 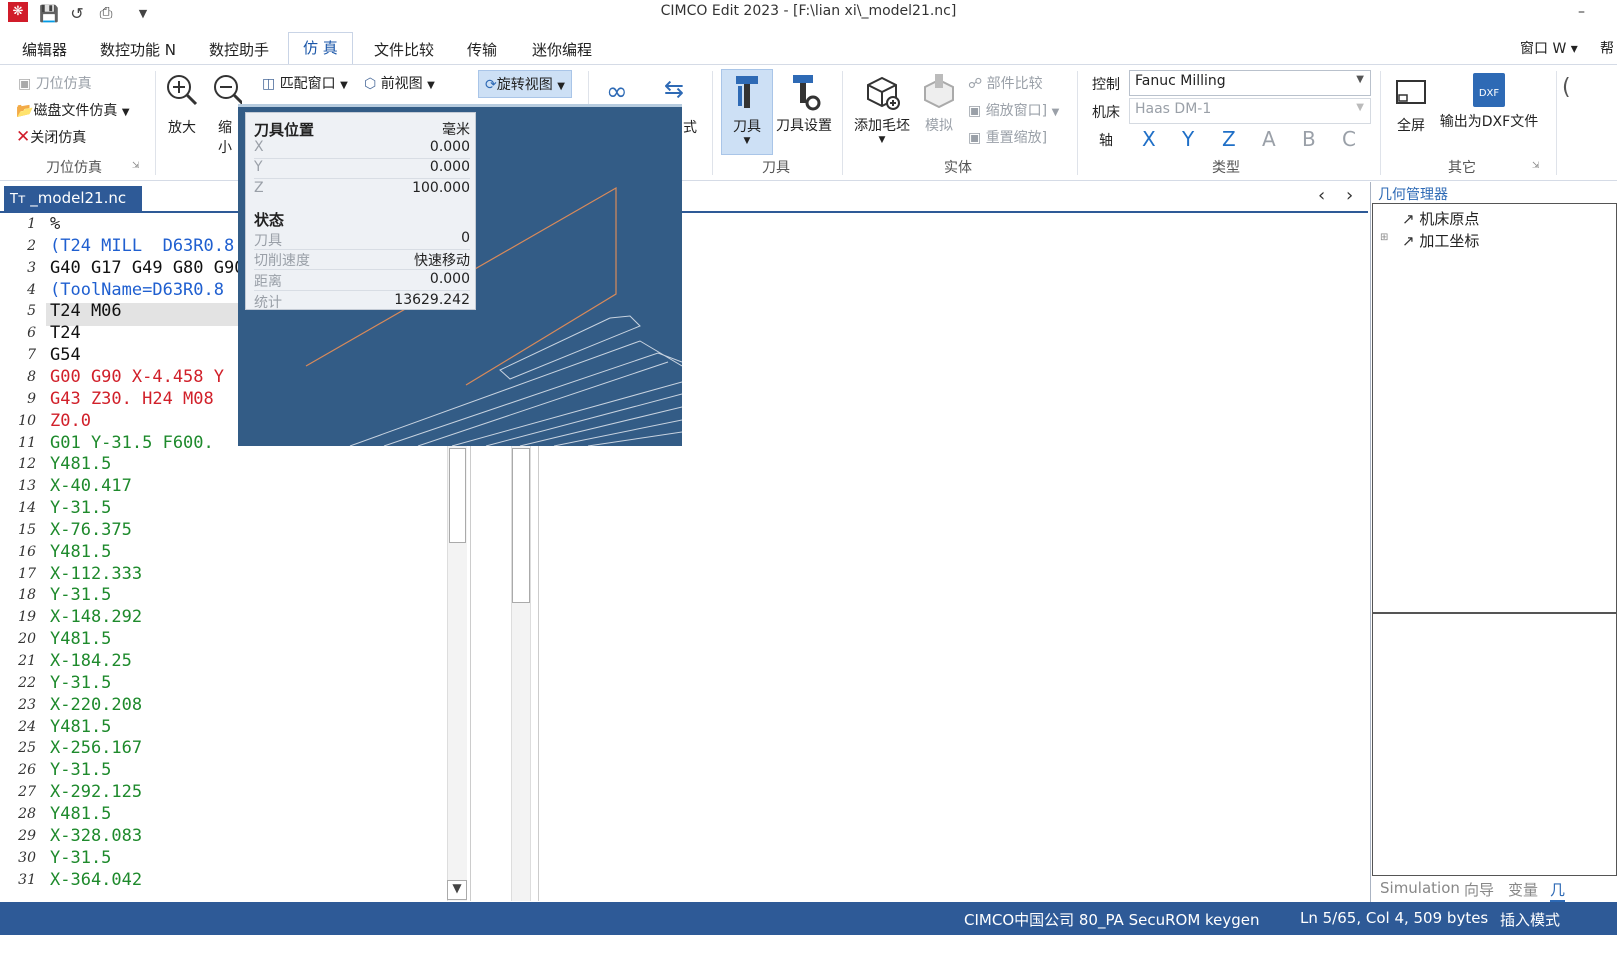 I want to click on fullscreen-icon, so click(x=1411, y=92).